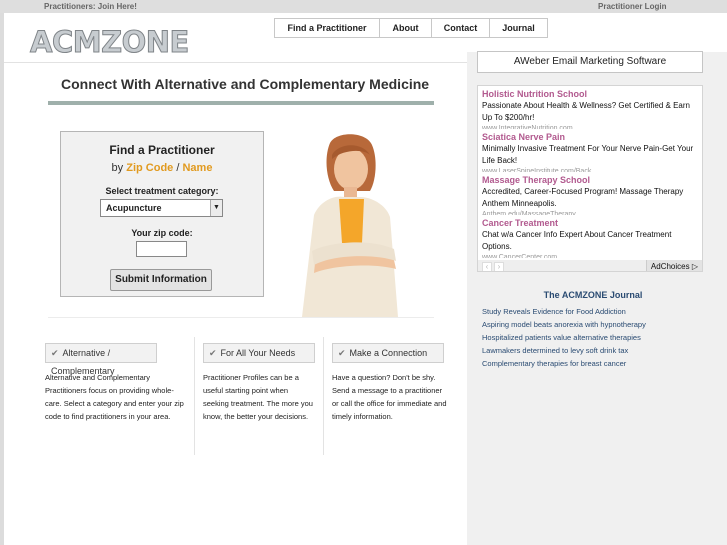  I want to click on ad-footer: ‹ › AdChoices ▷, so click(590, 265).